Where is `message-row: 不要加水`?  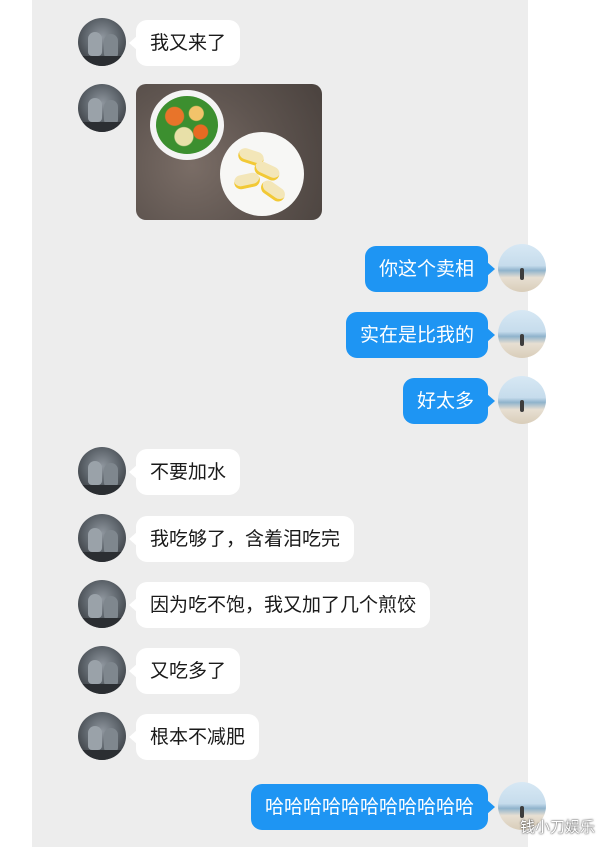 message-row: 不要加水 is located at coordinates (318, 473).